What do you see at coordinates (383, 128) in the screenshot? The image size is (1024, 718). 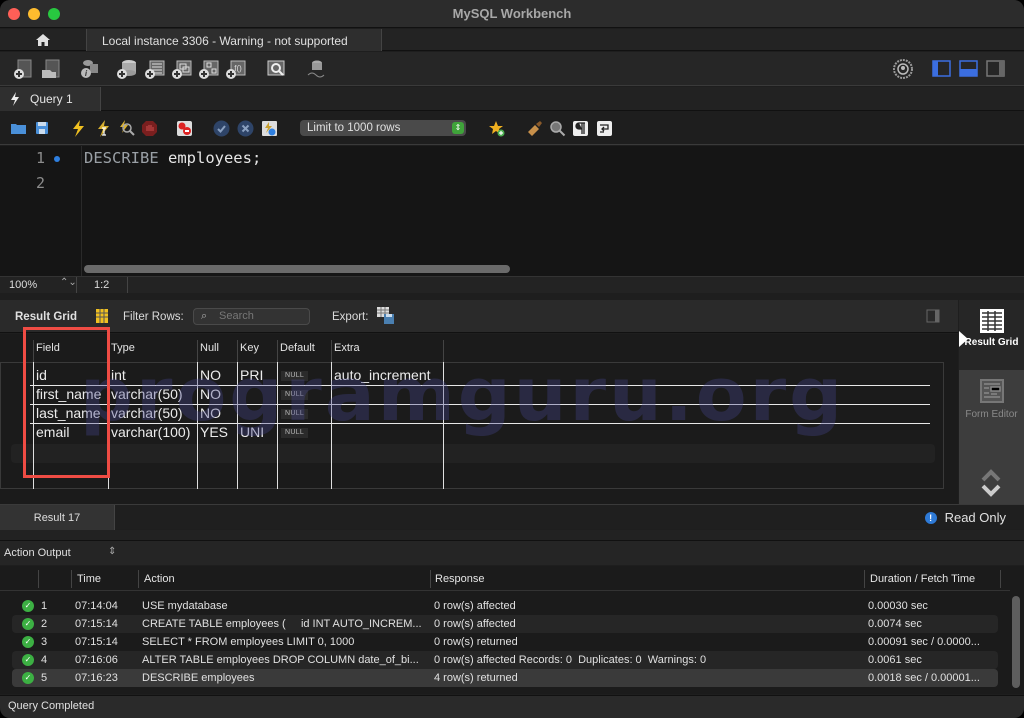 I see `limit-rows-select: Limit to 1000 rows ⇕` at bounding box center [383, 128].